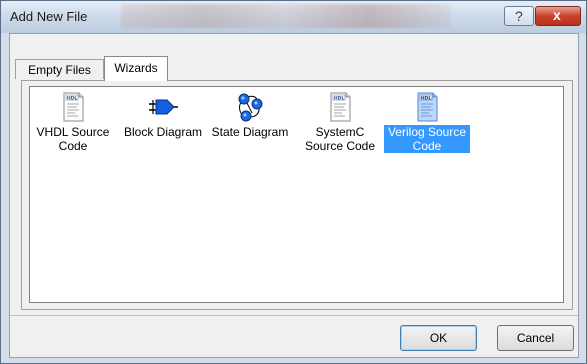 This screenshot has width=587, height=364. I want to click on list-item-state-diagram: State Diagram, so click(250, 114).